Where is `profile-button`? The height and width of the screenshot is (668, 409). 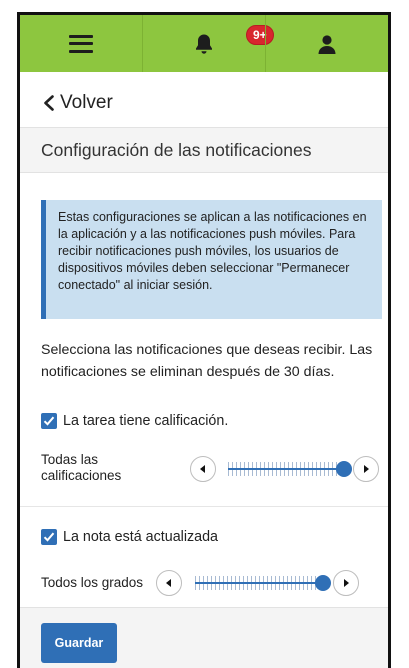
profile-button is located at coordinates (326, 43).